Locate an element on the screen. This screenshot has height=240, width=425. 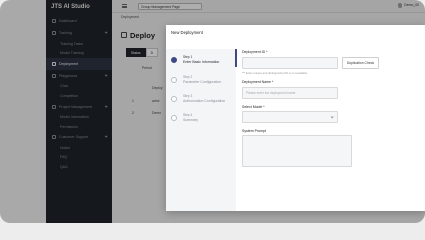
deployment-name-label: Deployment Name * is located at coordinates (258, 82).